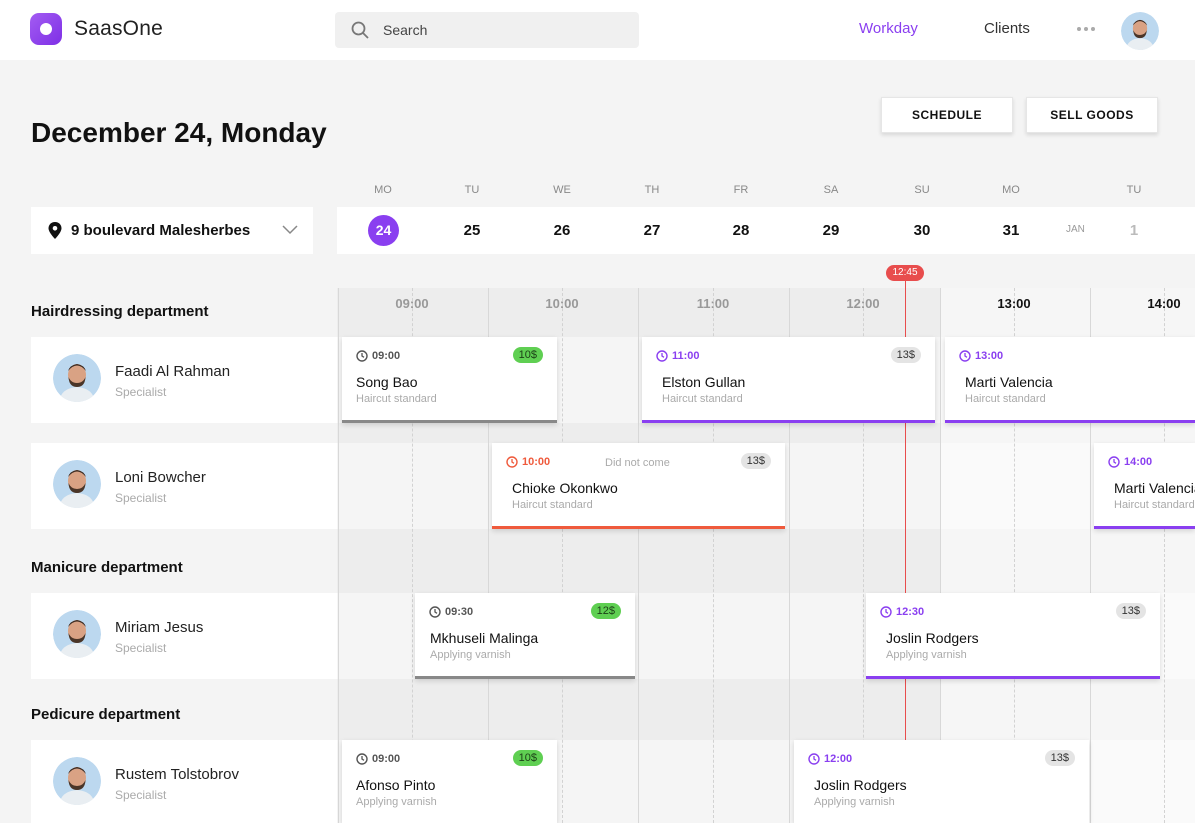  I want to click on appointment-time: 12:30, so click(910, 612).